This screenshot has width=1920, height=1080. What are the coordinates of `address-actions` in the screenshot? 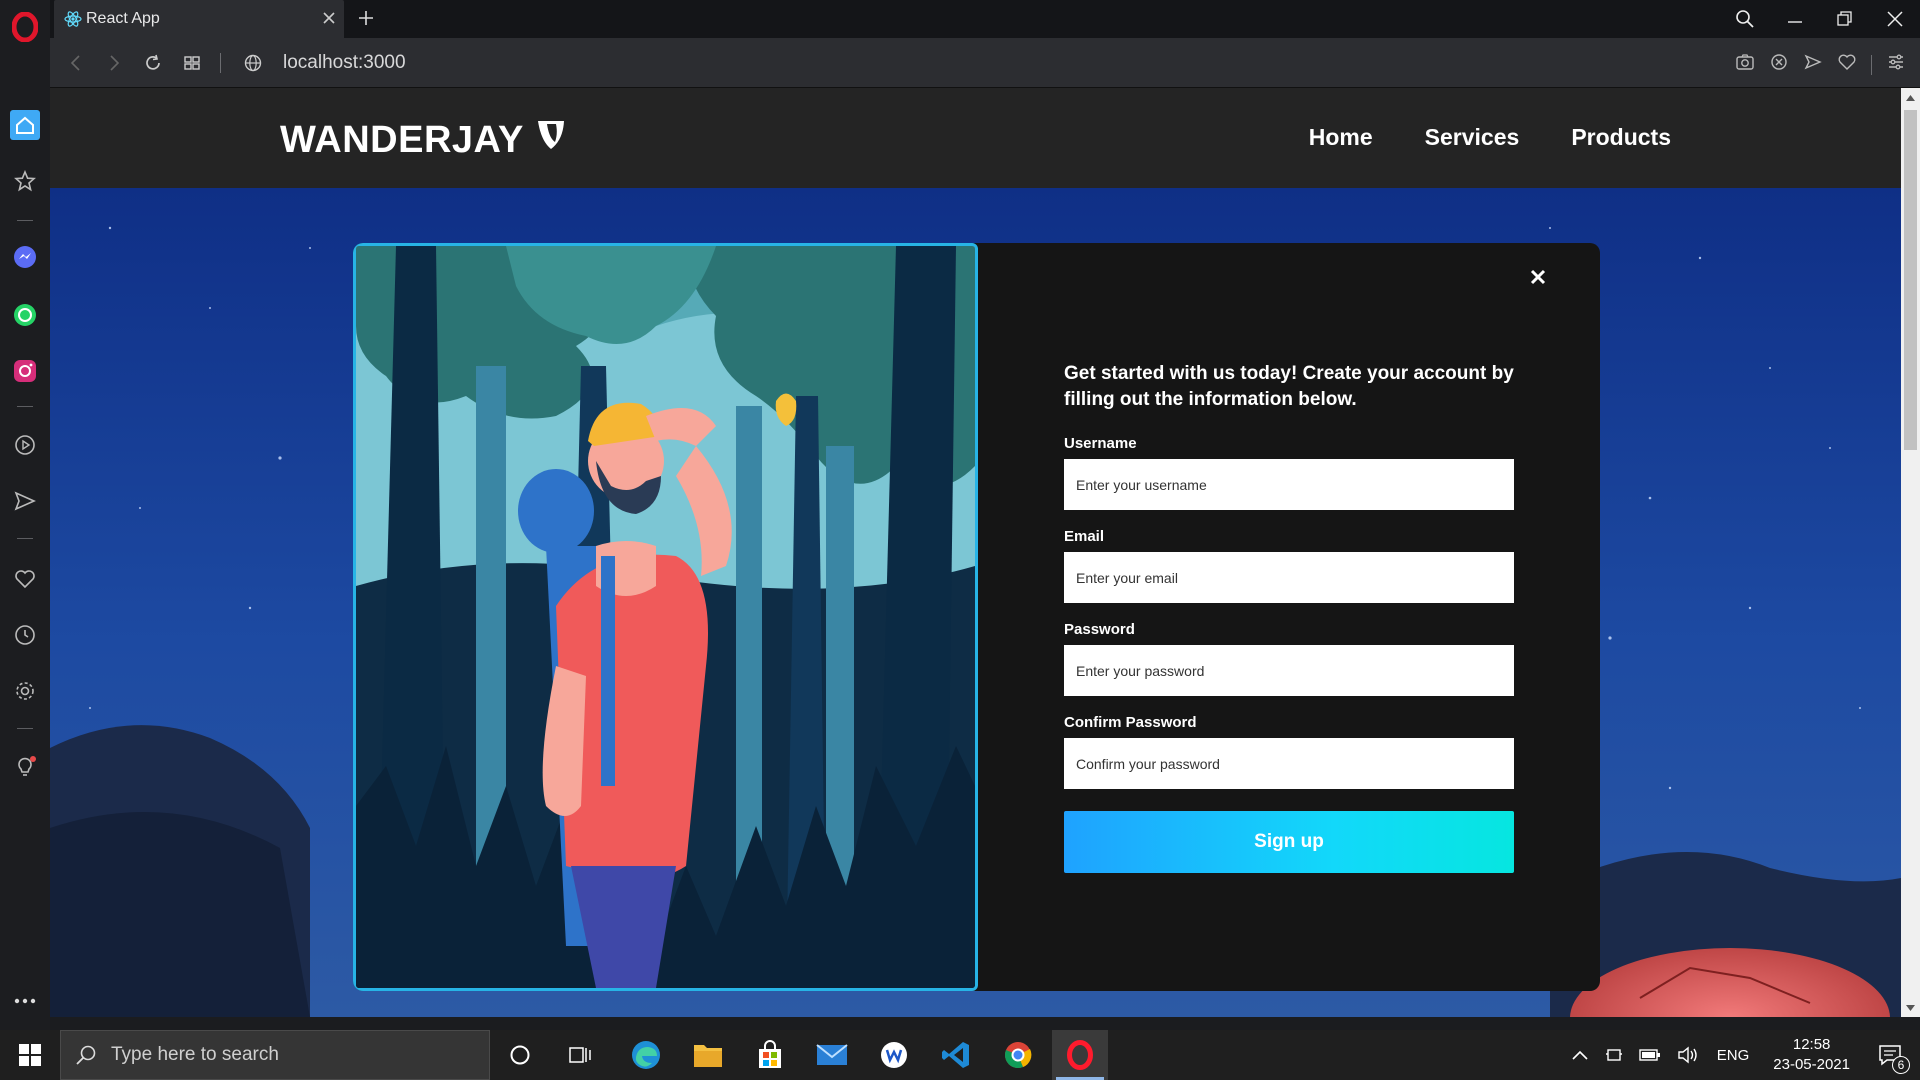 It's located at (1820, 64).